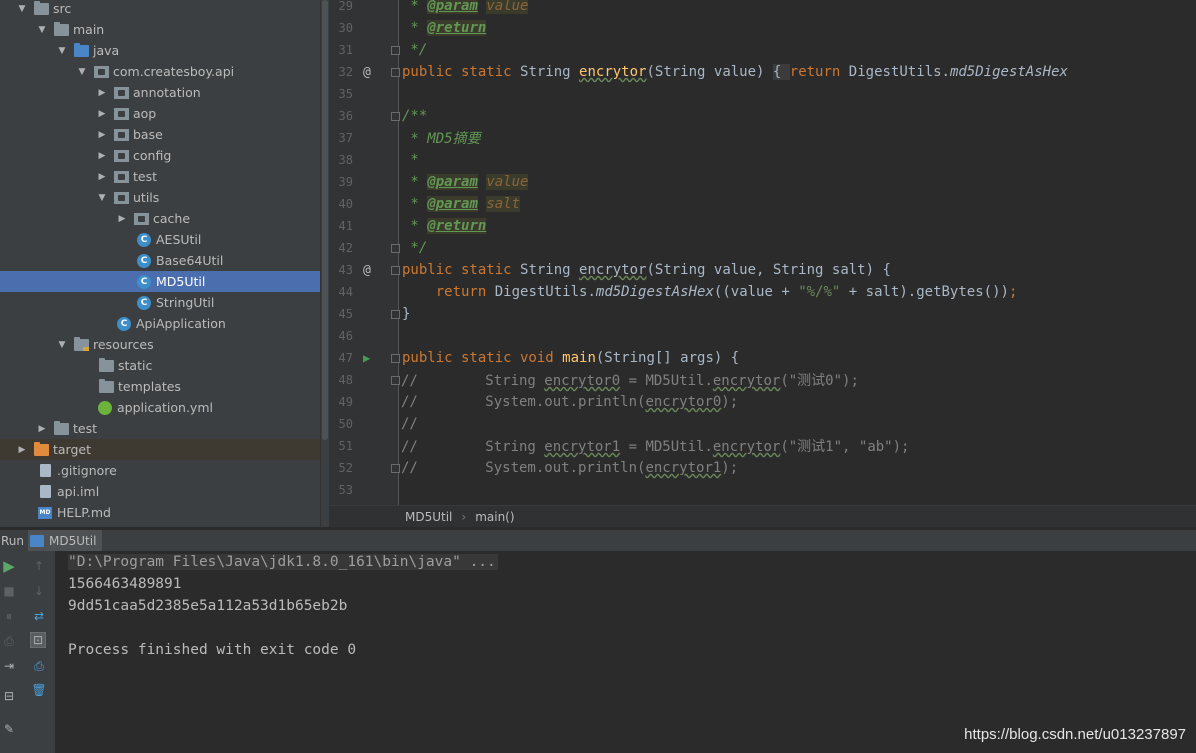  I want to click on arrow-up-icon: ↑, so click(39, 566).